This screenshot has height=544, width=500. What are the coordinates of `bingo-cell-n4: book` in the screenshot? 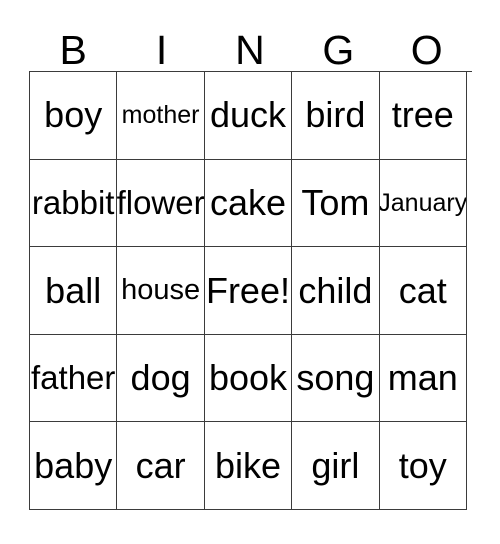 It's located at (248, 378).